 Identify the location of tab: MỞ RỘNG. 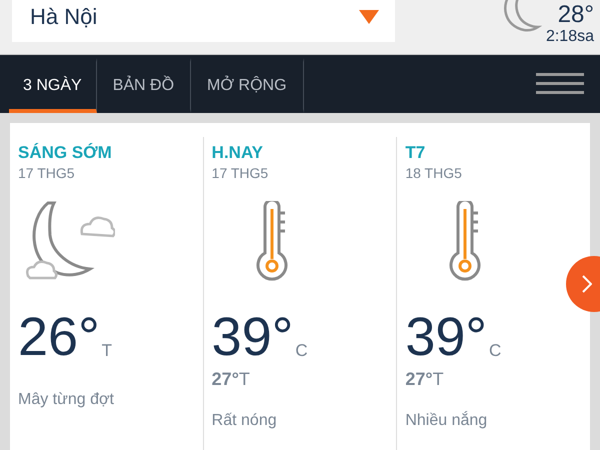
(247, 85).